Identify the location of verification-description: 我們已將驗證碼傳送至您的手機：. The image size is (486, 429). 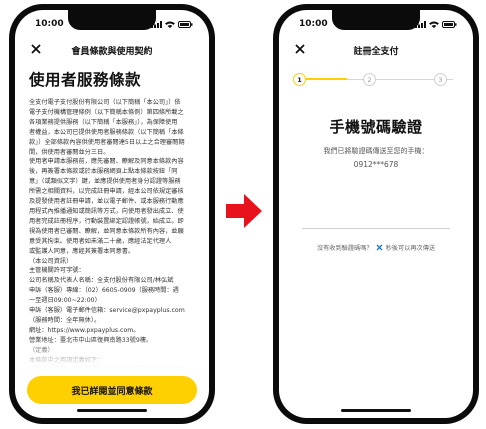
(376, 151).